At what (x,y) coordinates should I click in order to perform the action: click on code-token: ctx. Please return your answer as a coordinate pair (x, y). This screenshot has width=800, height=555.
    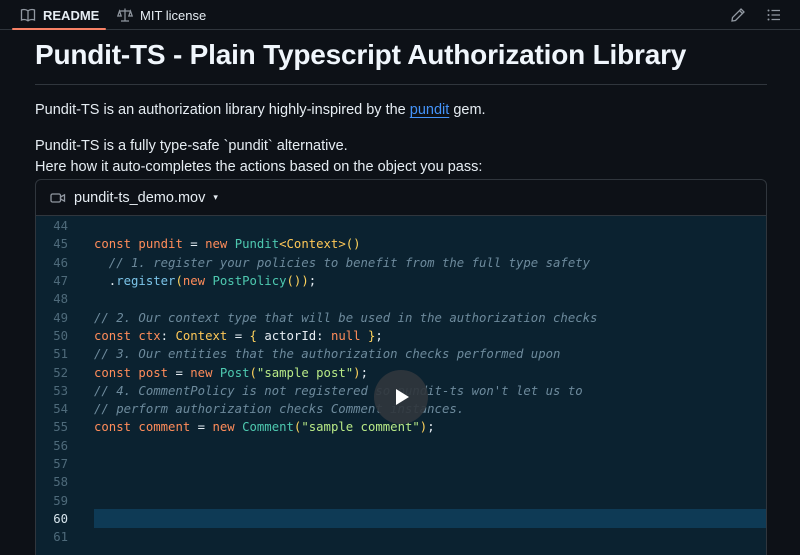
    Looking at the image, I should click on (149, 335).